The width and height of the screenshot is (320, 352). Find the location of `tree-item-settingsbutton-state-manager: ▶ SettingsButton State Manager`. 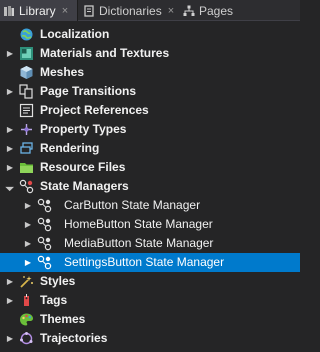

tree-item-settingsbutton-state-manager: ▶ SettingsButton State Manager is located at coordinates (150, 262).